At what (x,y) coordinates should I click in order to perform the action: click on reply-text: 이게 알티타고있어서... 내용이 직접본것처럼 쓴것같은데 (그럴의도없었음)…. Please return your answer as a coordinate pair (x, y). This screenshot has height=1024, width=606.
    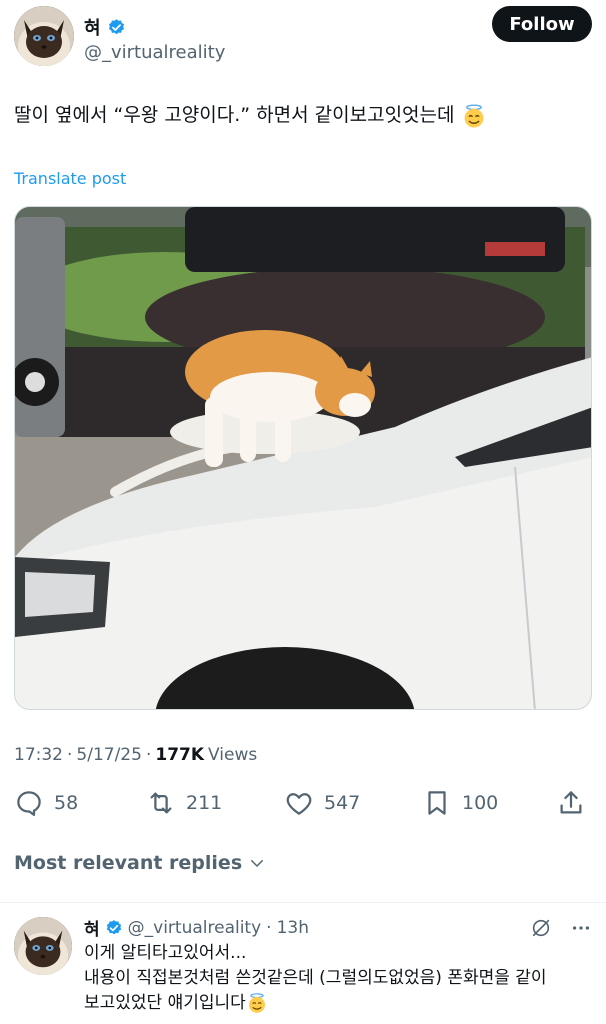
    Looking at the image, I should click on (339, 978).